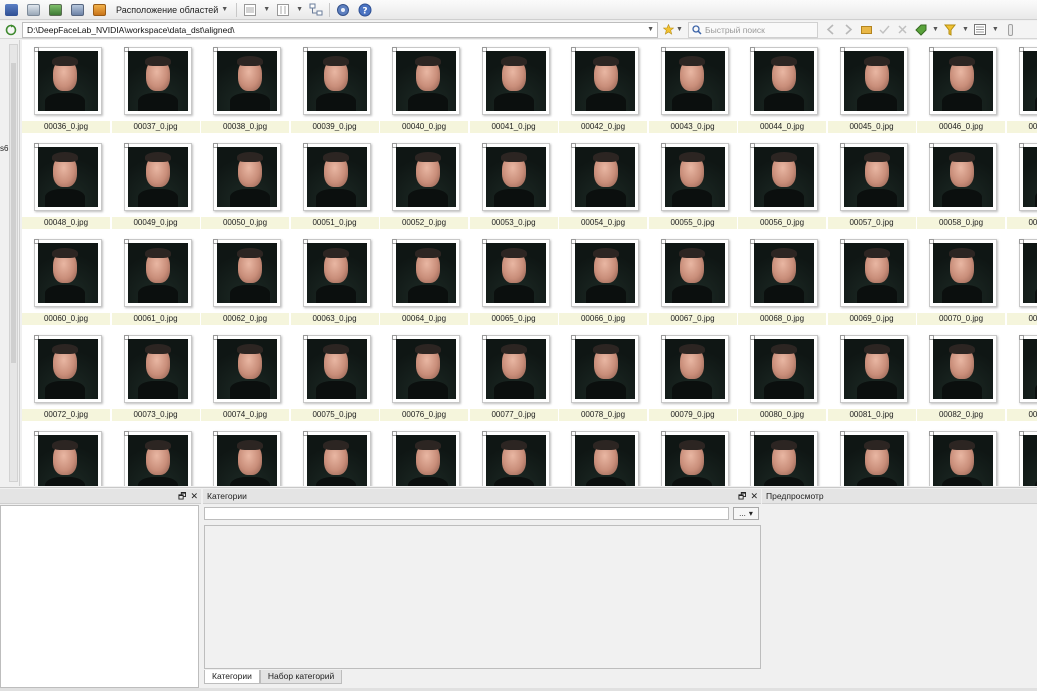 This screenshot has height=691, width=1037. I want to click on thumbnail-item: 00054_0.jpg, so click(603, 182).